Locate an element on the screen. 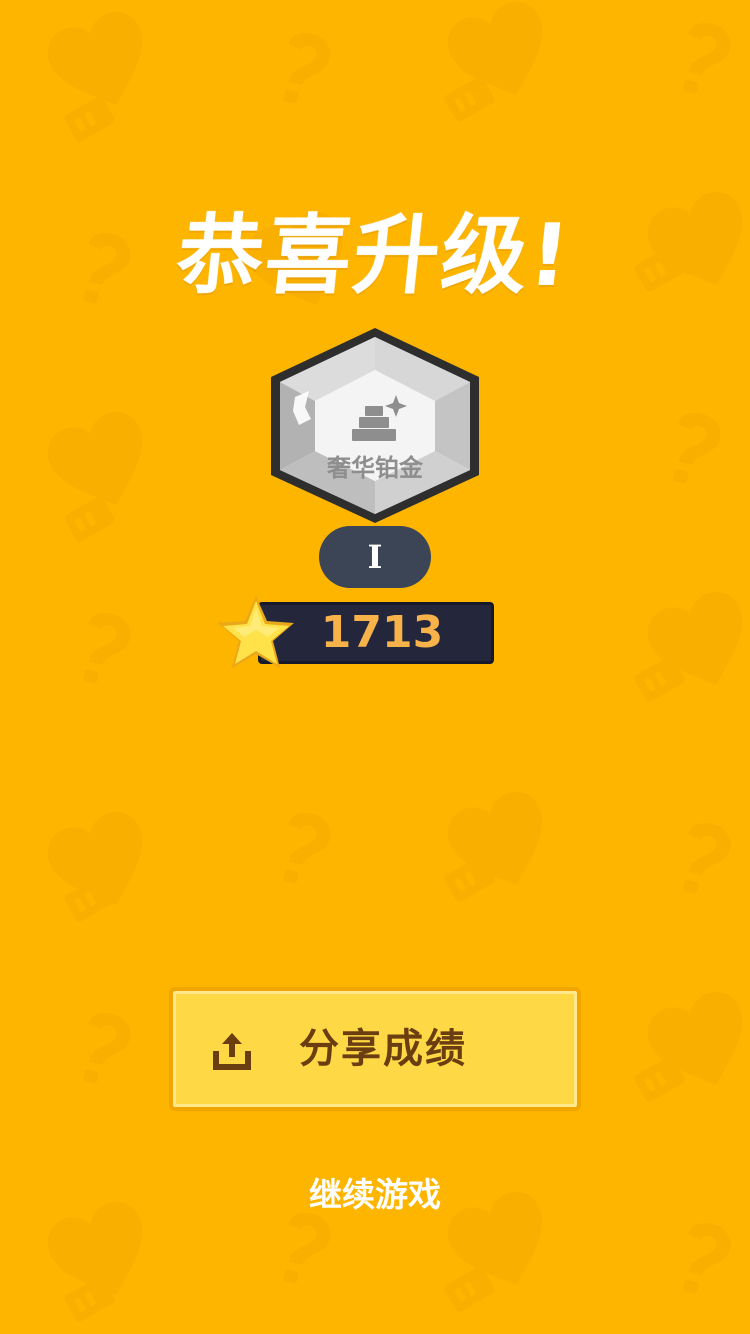 This screenshot has height=1334, width=750. rank-name: 奢华铂金 is located at coordinates (375, 468).